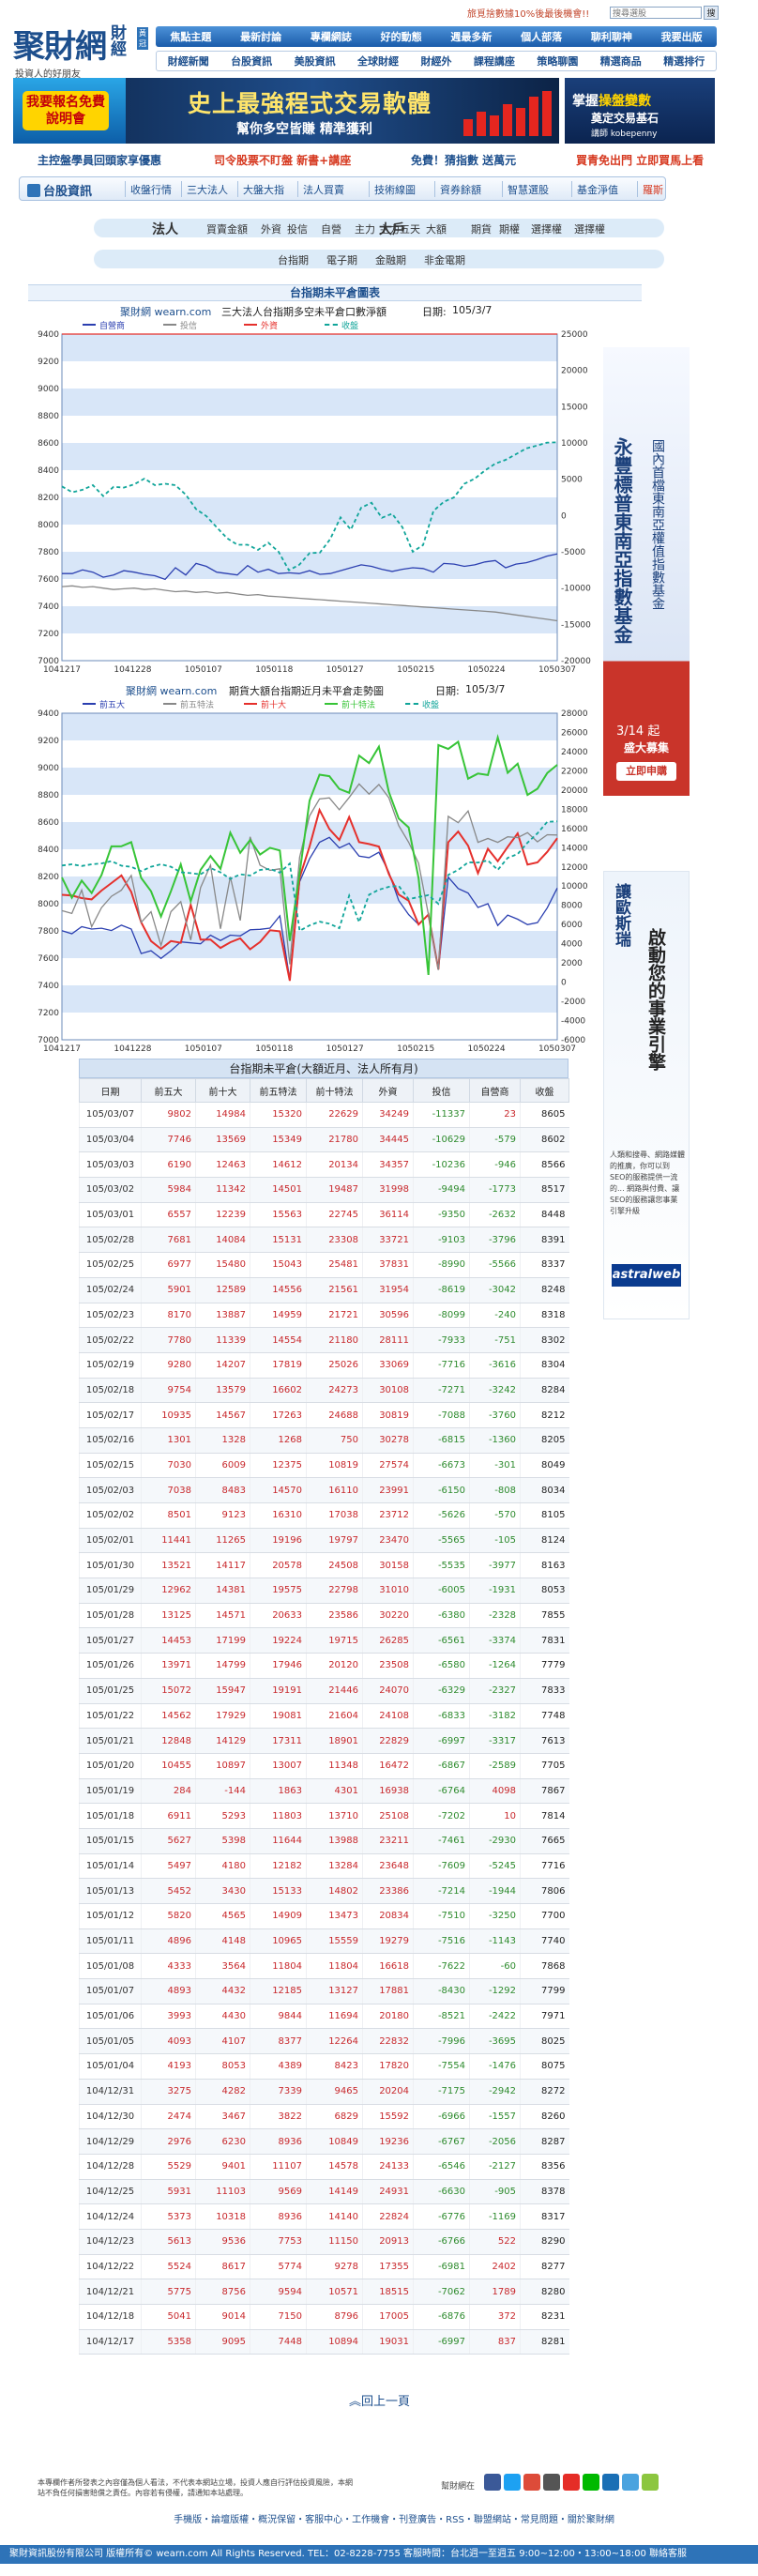 The image size is (758, 2576). What do you see at coordinates (611, 36) in the screenshot?
I see `nav-item-6: 聊利聊神` at bounding box center [611, 36].